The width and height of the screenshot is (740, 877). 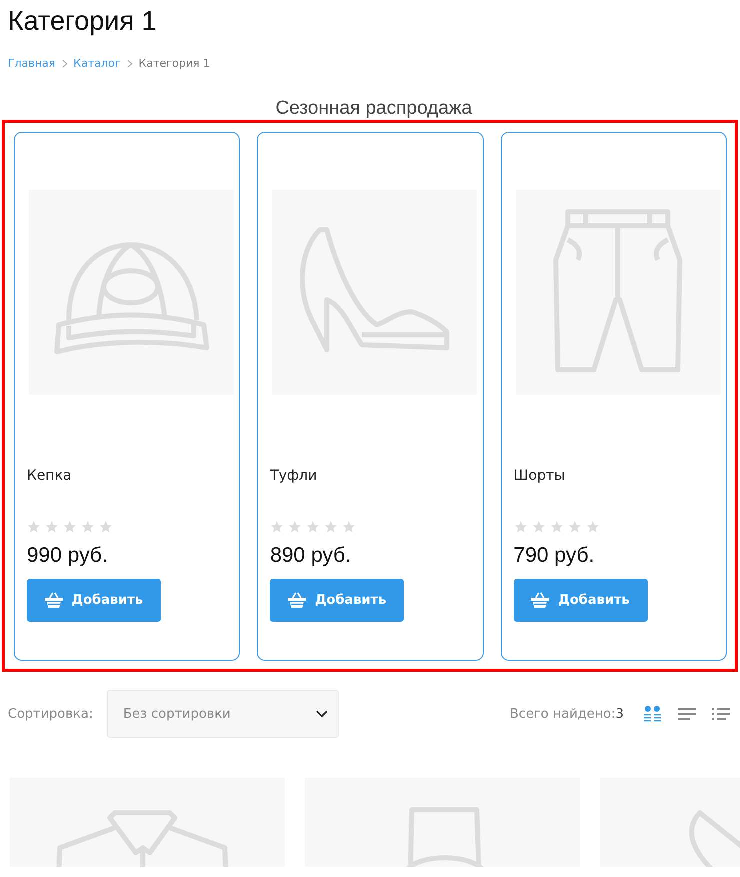 I want to click on product-name: Шорты, so click(x=620, y=478).